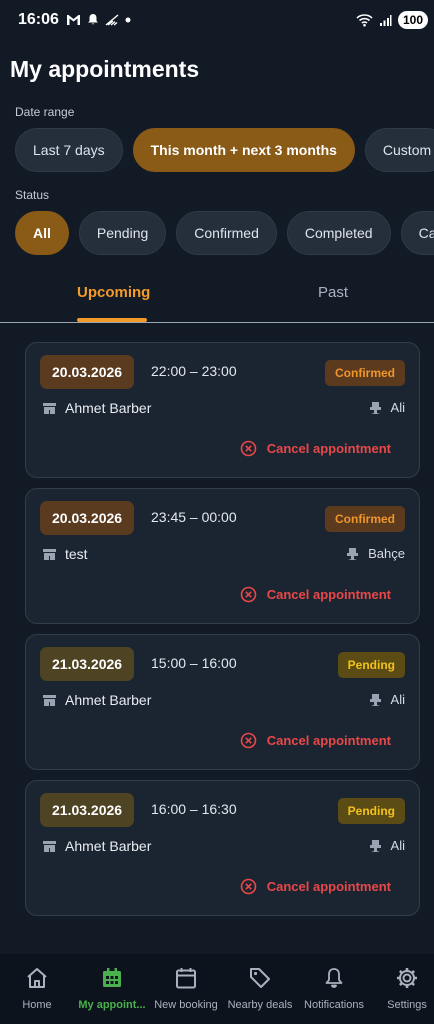  Describe the element at coordinates (260, 978) in the screenshot. I see `tag-icon` at that location.